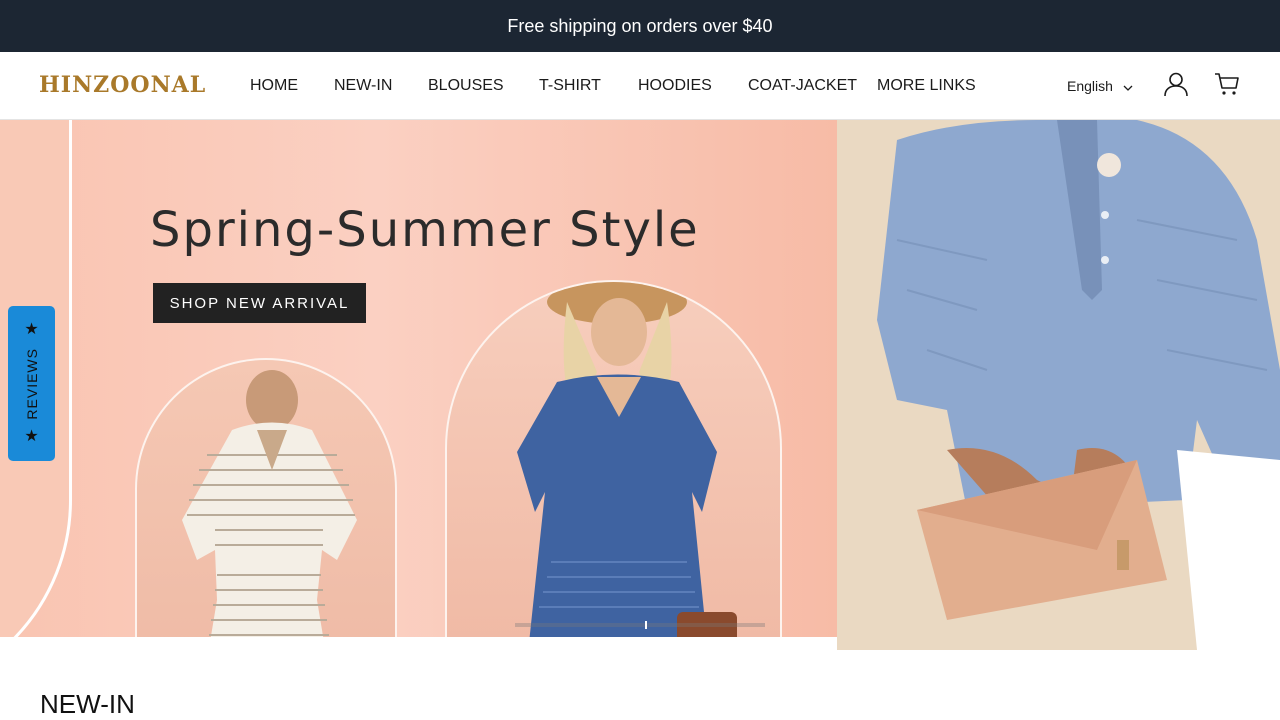 This screenshot has height=720, width=1280. What do you see at coordinates (274, 86) in the screenshot?
I see `nav-item-home: HOME` at bounding box center [274, 86].